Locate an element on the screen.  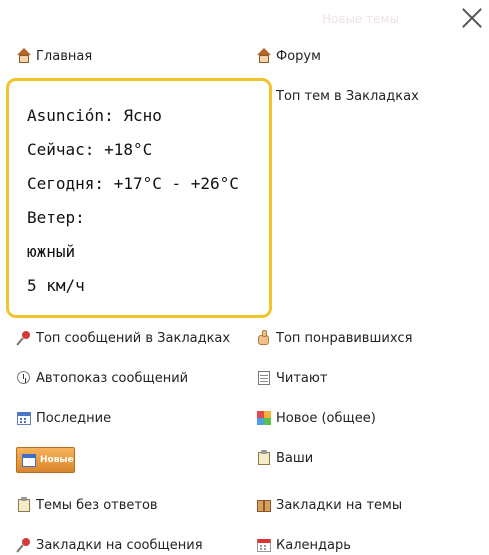
weather-now: Сейчас: +18°C is located at coordinates (90, 149).